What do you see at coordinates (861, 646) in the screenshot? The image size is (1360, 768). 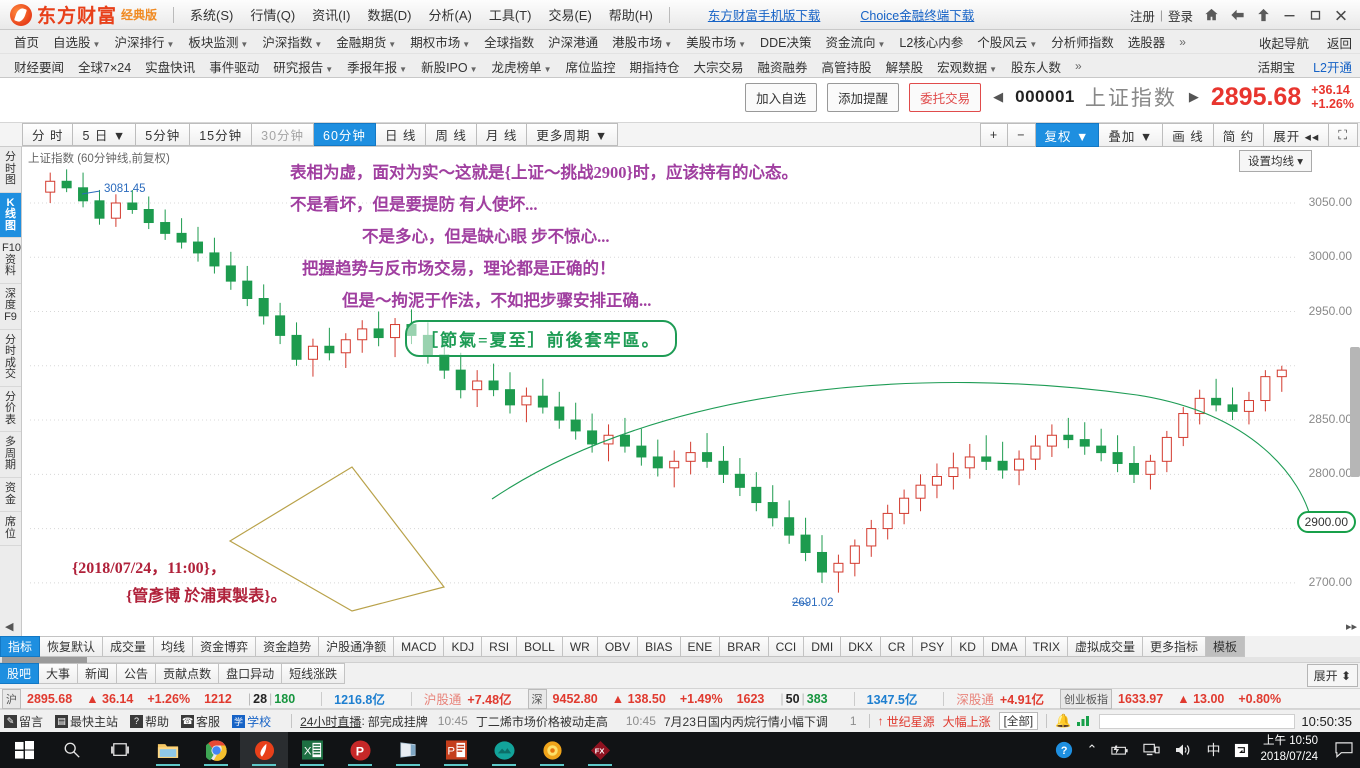 I see `indicator-tab-18: DKX` at bounding box center [861, 646].